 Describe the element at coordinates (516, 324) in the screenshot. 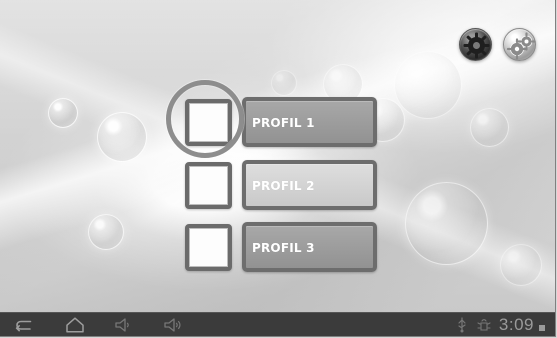

I see `status-clock: 3:09` at that location.